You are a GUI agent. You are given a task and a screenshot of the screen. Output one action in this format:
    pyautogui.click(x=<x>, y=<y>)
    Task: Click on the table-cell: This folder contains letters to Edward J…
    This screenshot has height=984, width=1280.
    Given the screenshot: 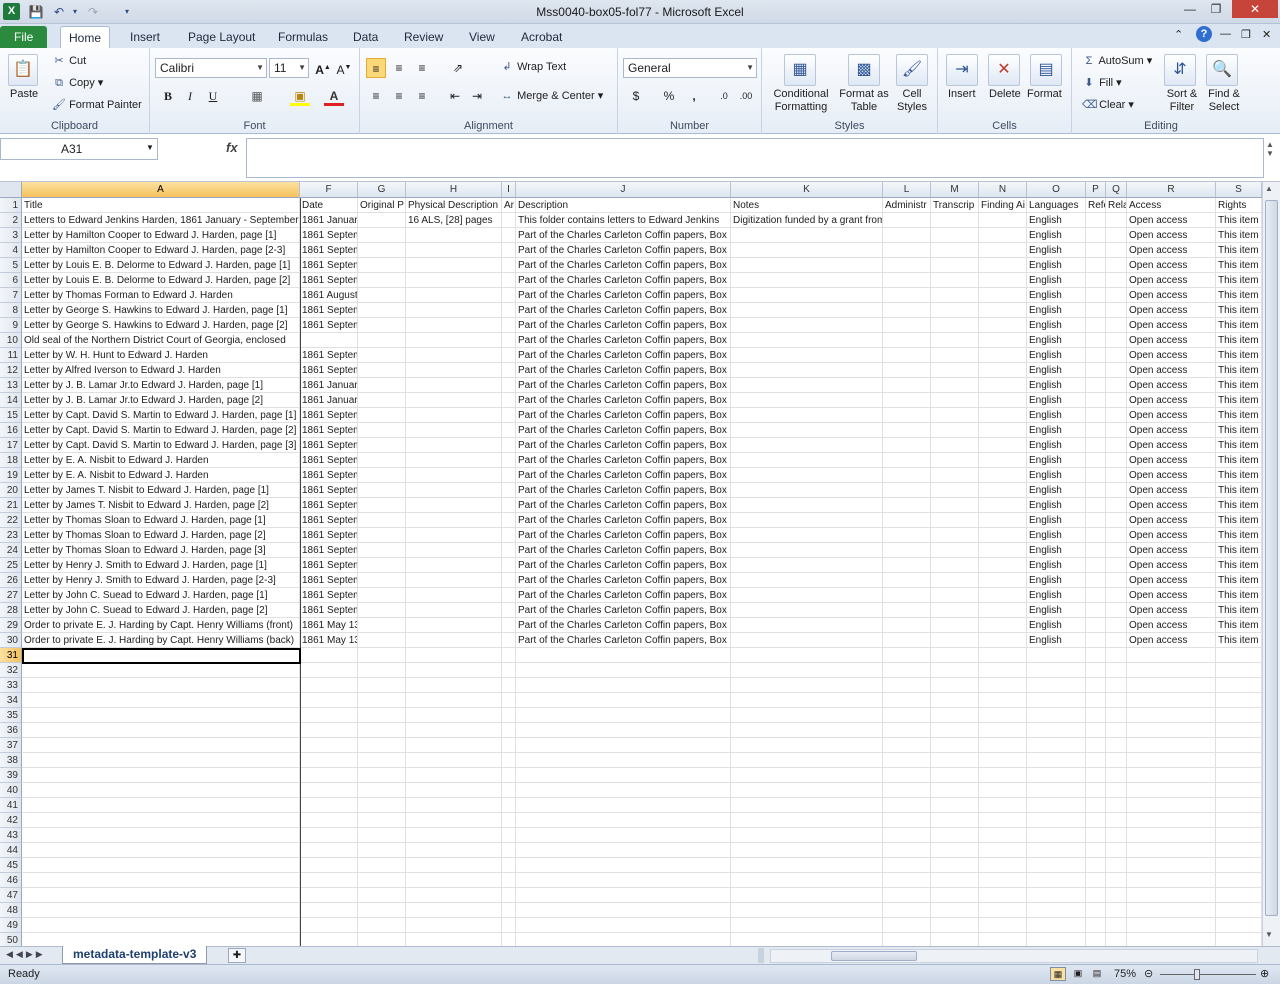 What is the action you would take?
    pyautogui.click(x=623, y=220)
    